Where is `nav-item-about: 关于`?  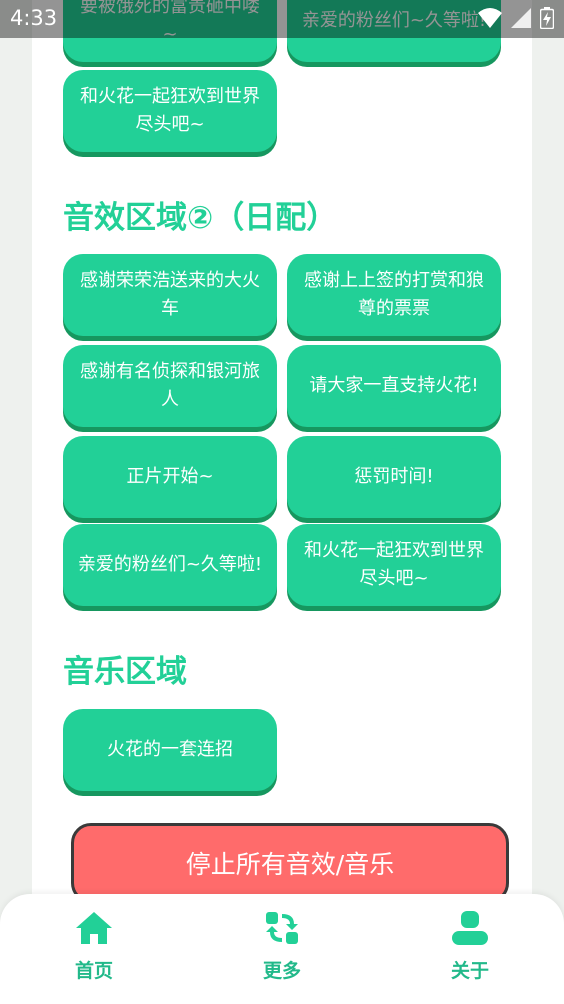 nav-item-about: 关于 is located at coordinates (470, 950).